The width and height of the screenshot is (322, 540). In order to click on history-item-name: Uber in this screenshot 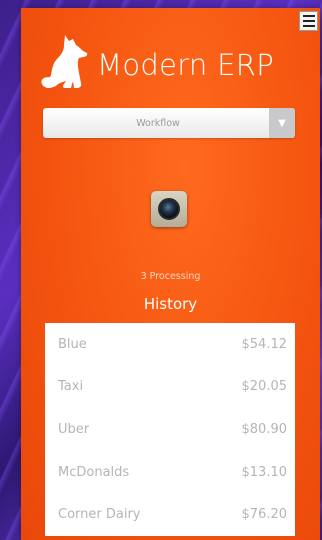, I will do `click(74, 429)`.